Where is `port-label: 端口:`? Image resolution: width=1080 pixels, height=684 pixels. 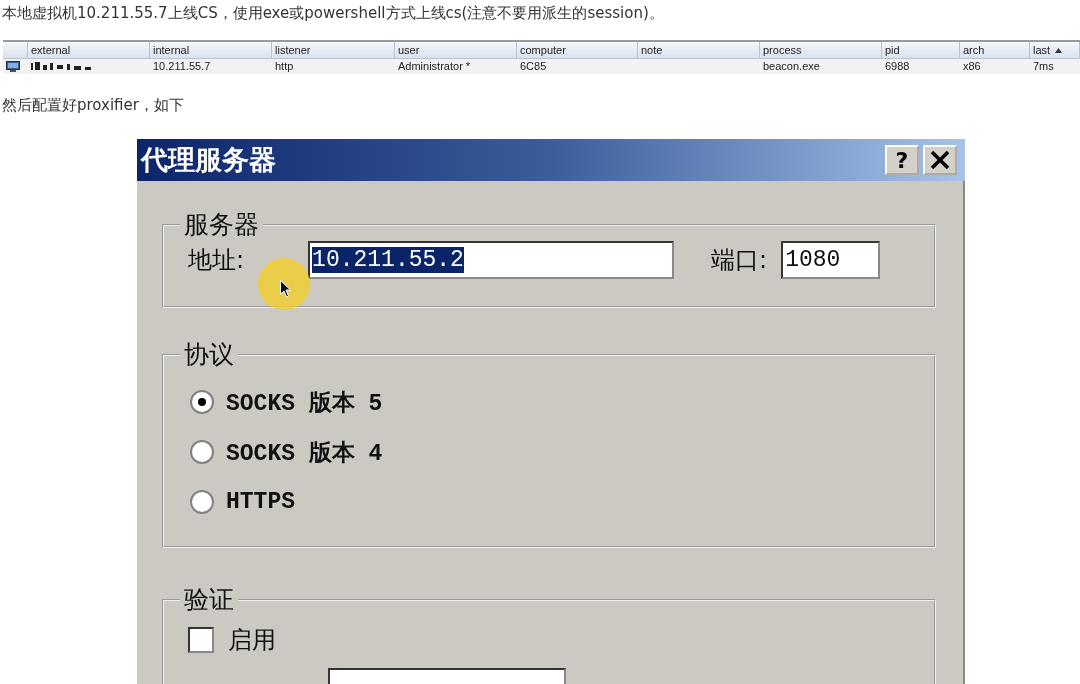 port-label: 端口: is located at coordinates (739, 260).